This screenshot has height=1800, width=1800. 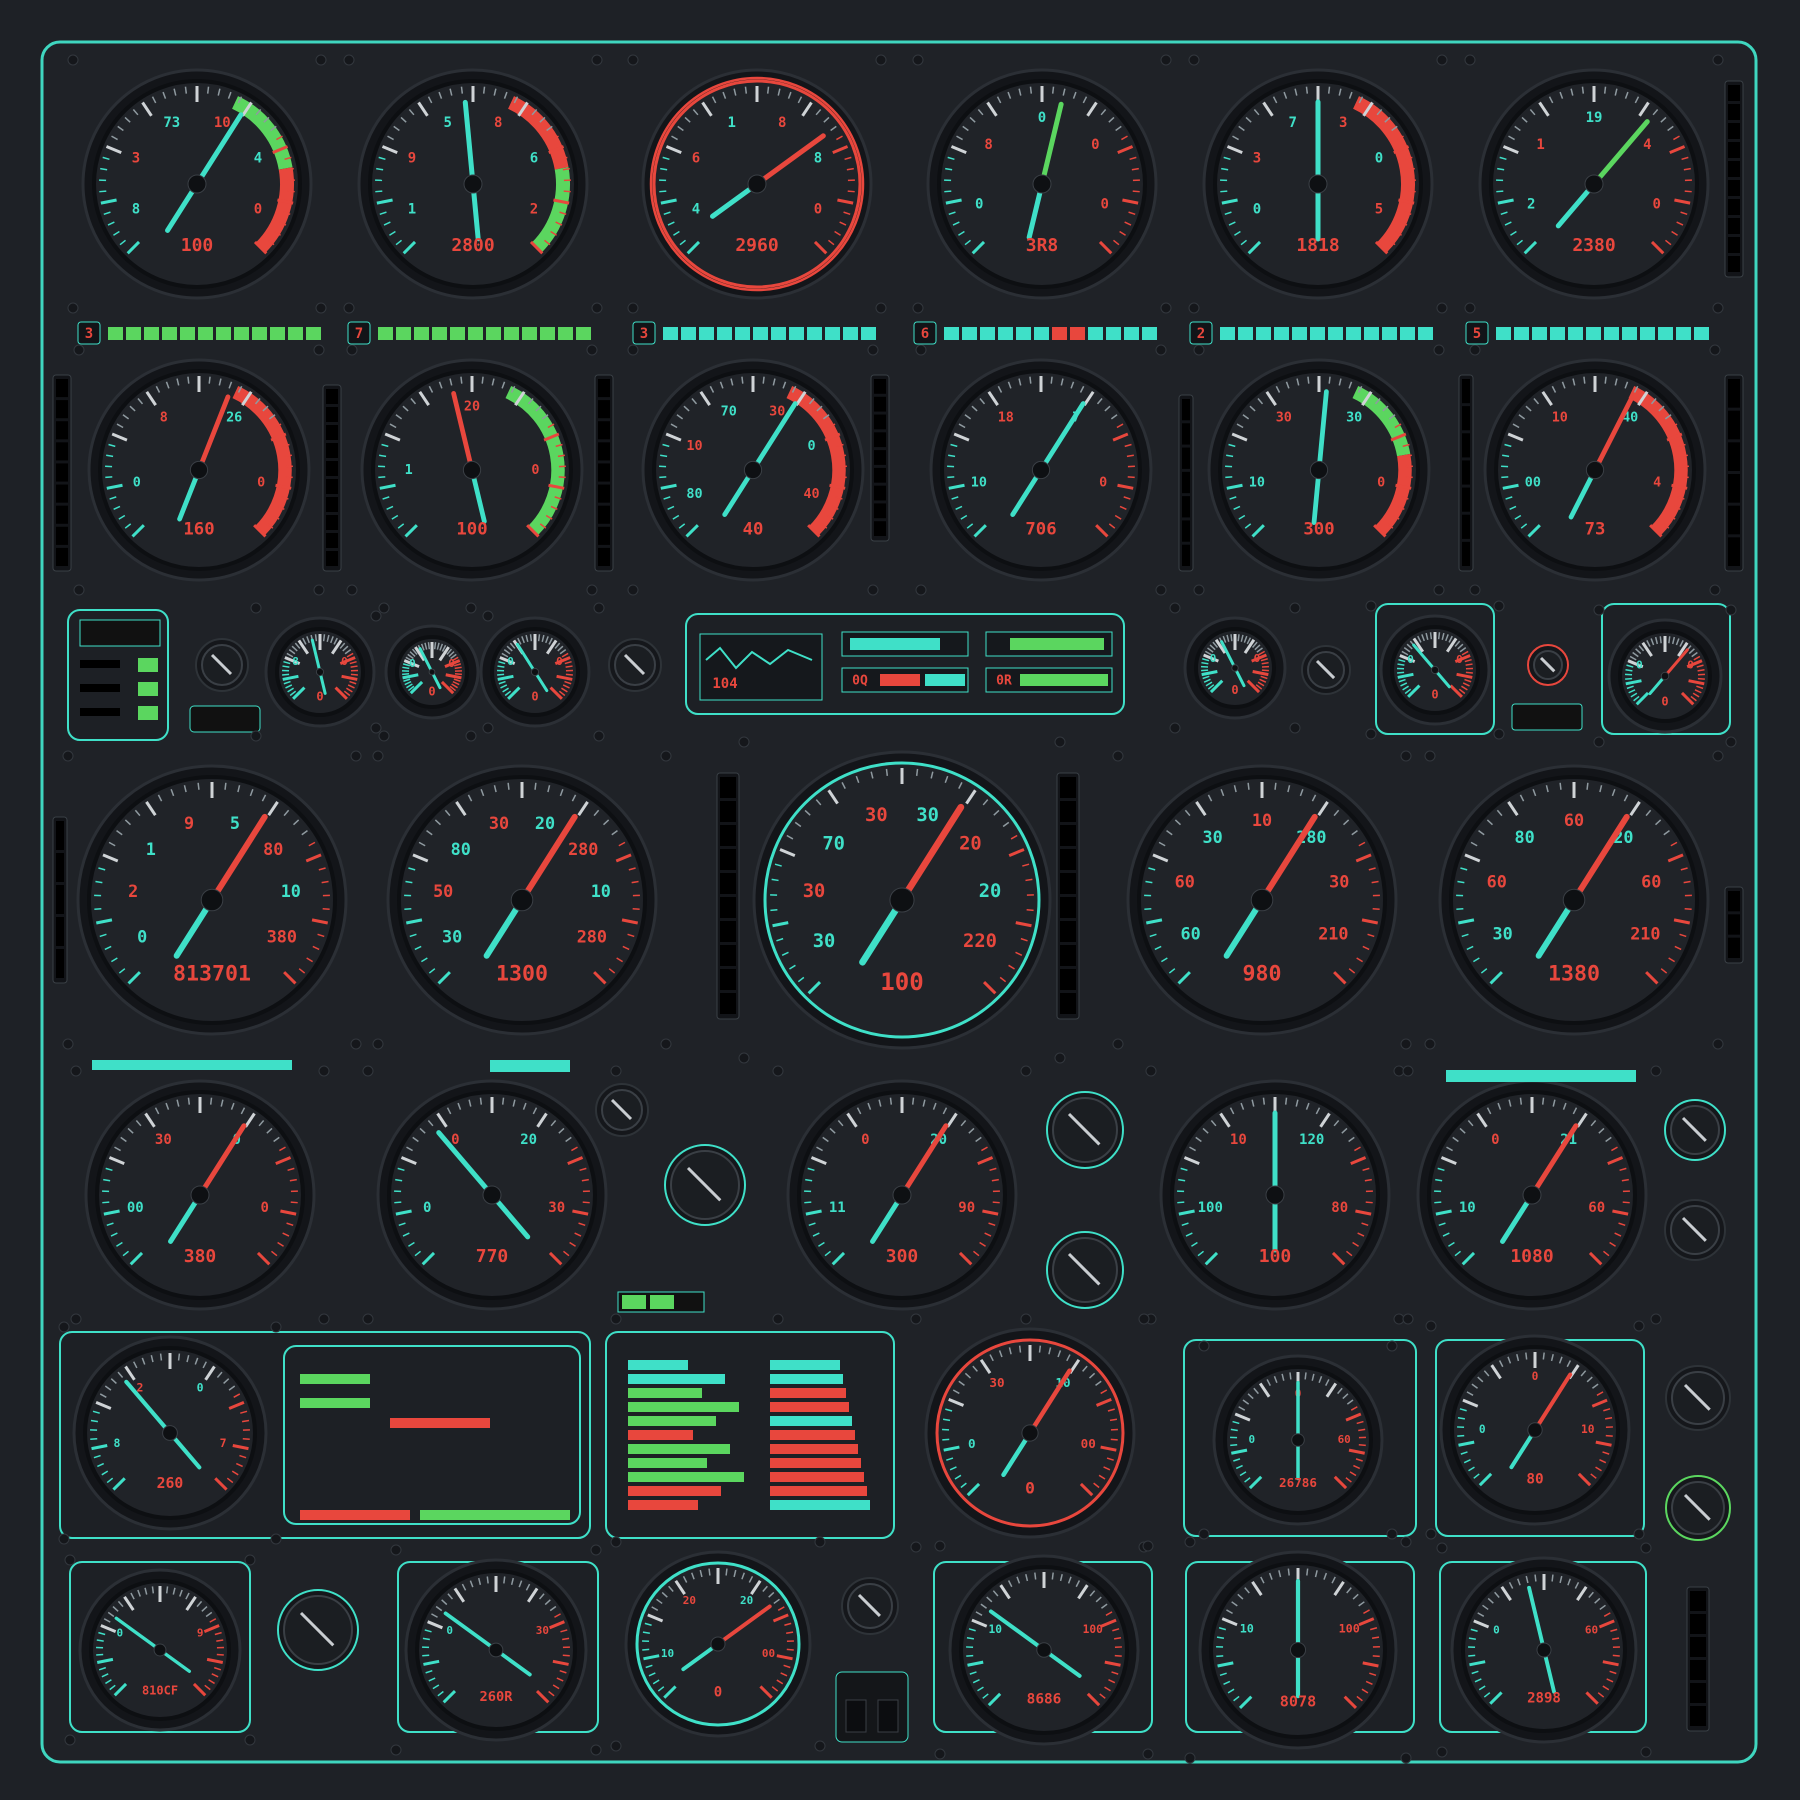 I want to click on meter-bar-fill, so click(x=945, y=680).